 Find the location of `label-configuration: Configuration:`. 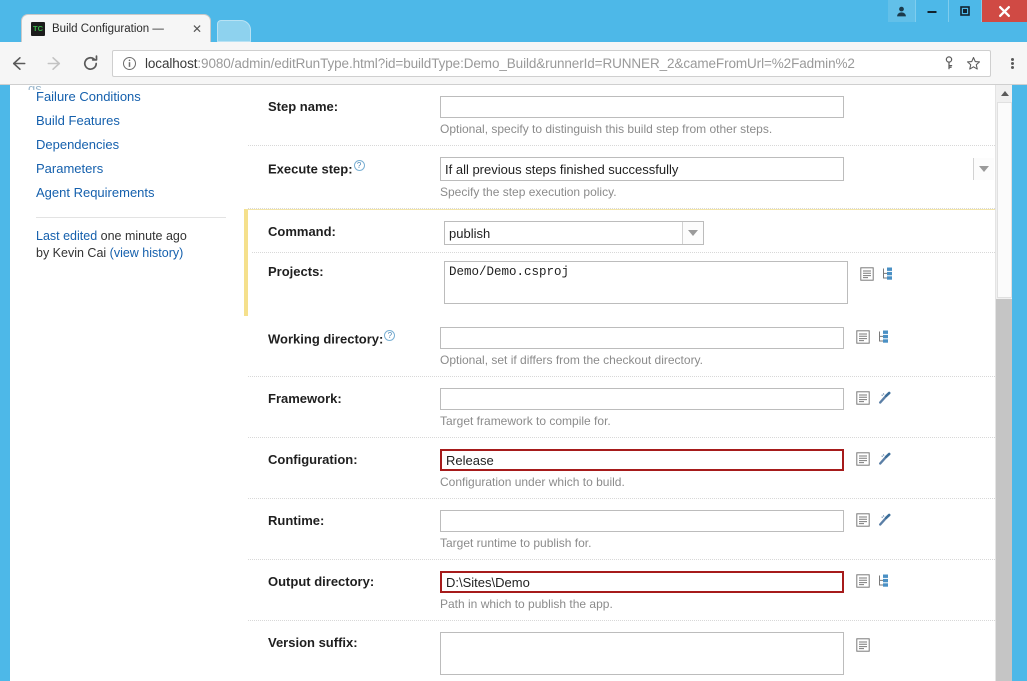

label-configuration: Configuration: is located at coordinates (313, 459).